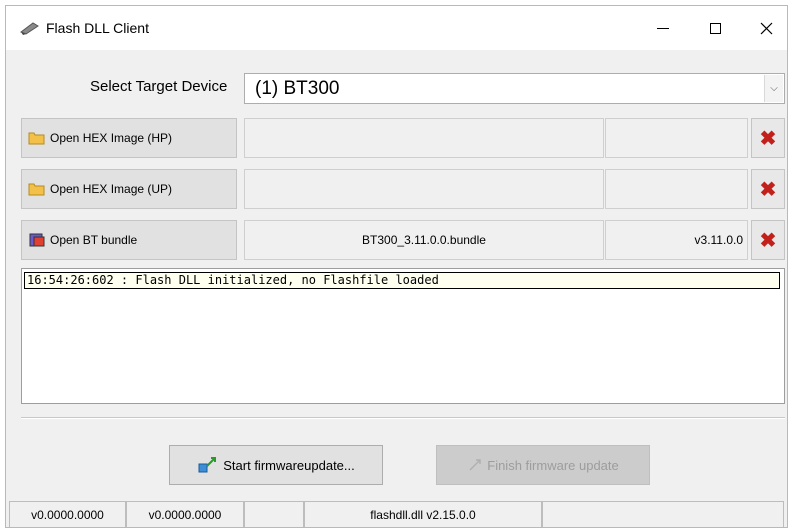 The height and width of the screenshot is (530, 792). I want to click on target-device-select: (1) BT300 ⌵, so click(514, 88).